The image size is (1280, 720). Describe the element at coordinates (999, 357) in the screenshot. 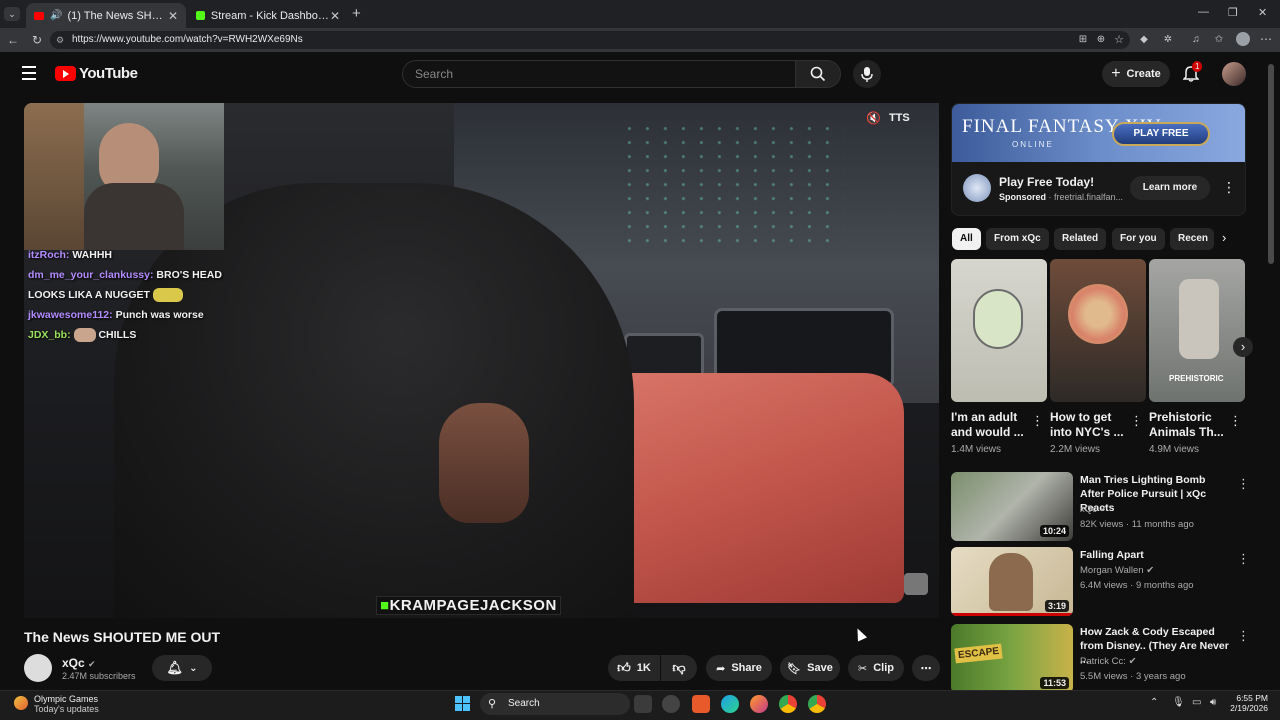

I see `short-item: I'm an adult and would ... 1.4M views ⋮` at that location.